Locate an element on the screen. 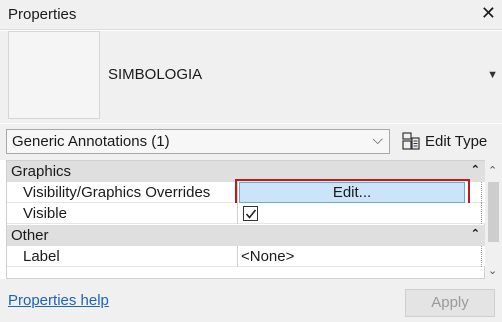  scroll-down-icon: ⌄ is located at coordinates (492, 270).